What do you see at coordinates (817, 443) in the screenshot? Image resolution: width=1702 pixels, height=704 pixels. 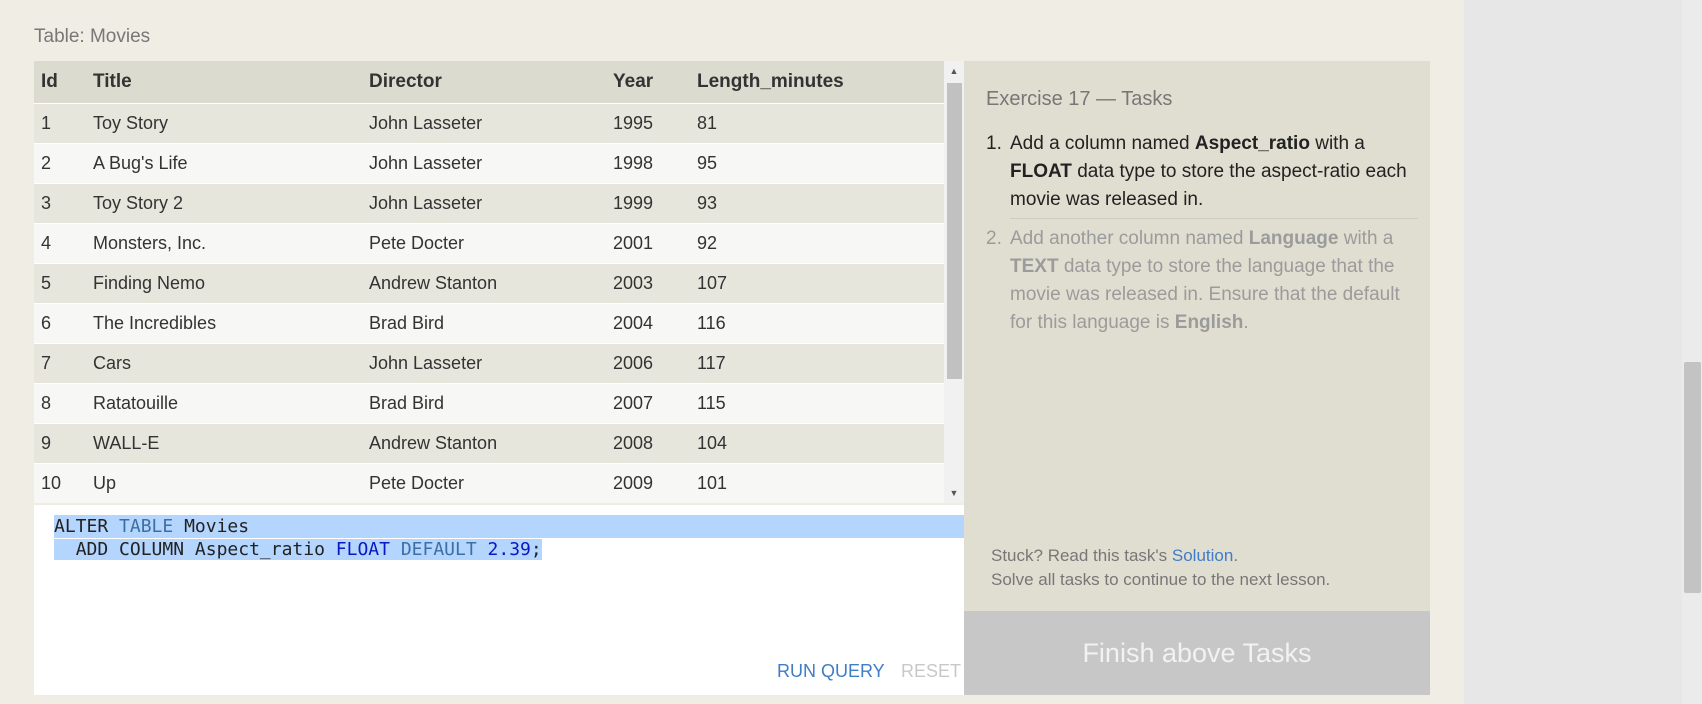 I see `table-cell: 104` at bounding box center [817, 443].